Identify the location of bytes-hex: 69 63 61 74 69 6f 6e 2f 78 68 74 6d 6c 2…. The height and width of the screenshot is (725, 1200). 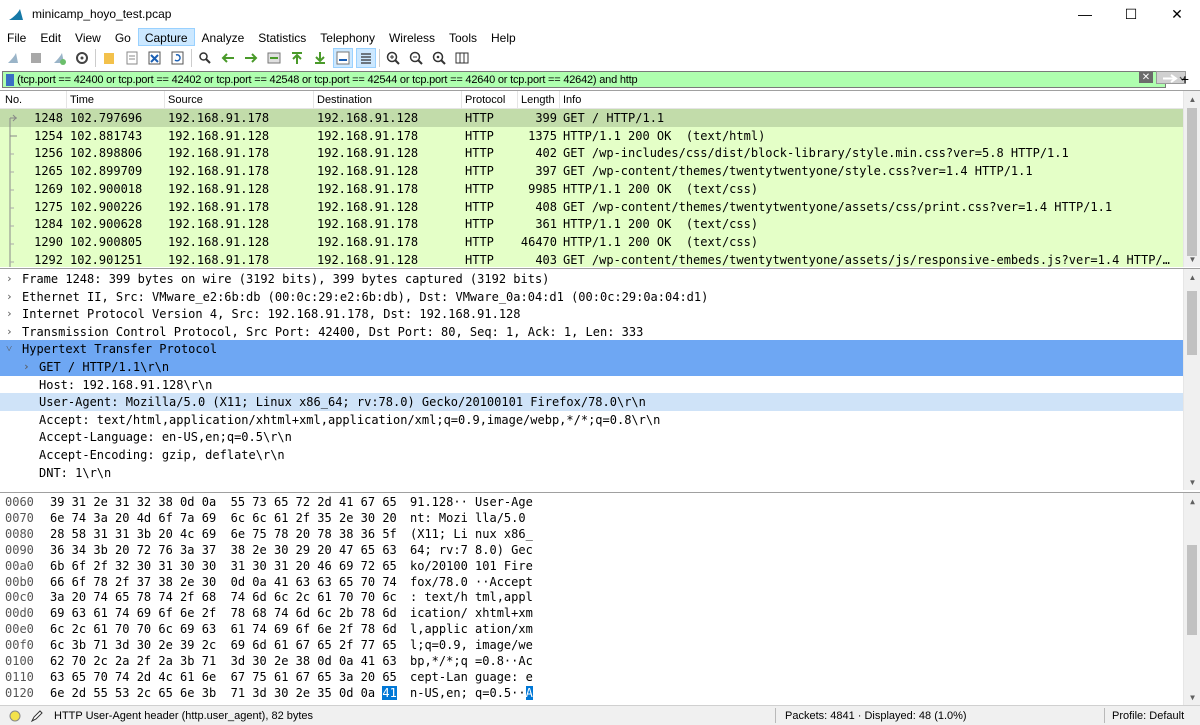
(223, 613).